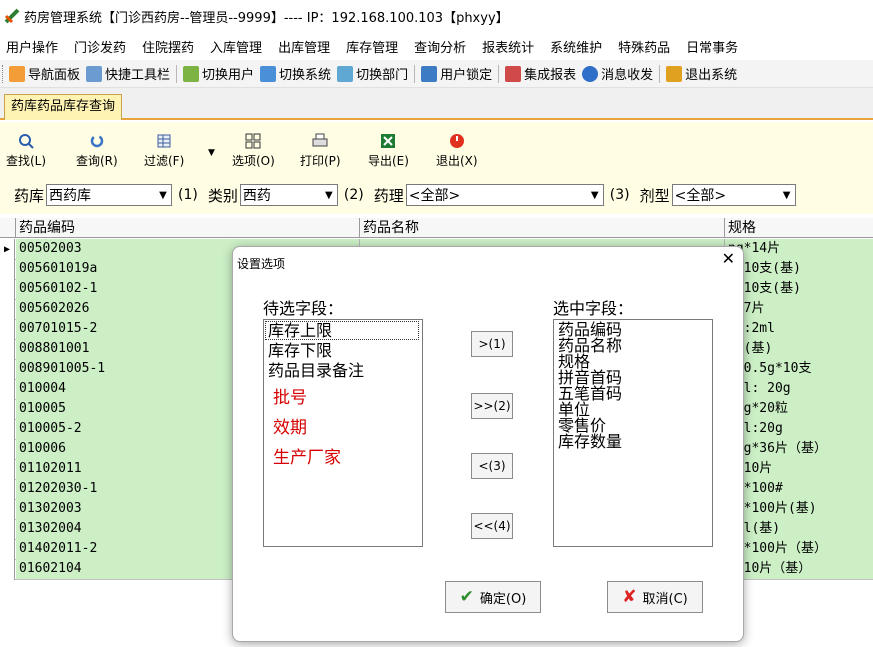  I want to click on switch-dept-icon, so click(345, 73).